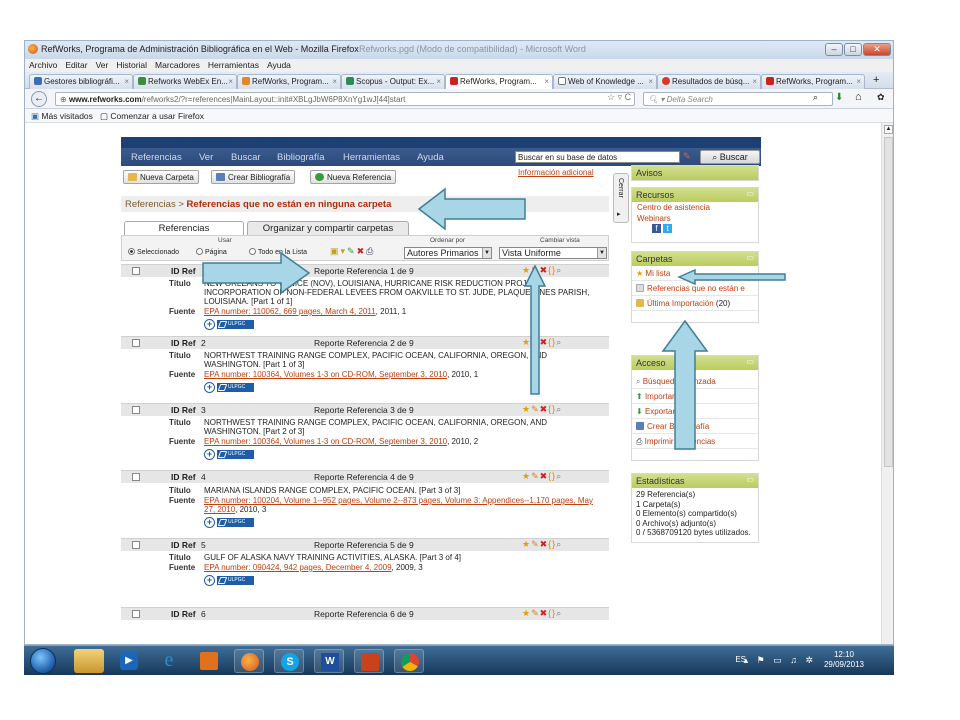 The width and height of the screenshot is (960, 720). What do you see at coordinates (206, 157) in the screenshot?
I see `nav-ver: Ver` at bounding box center [206, 157].